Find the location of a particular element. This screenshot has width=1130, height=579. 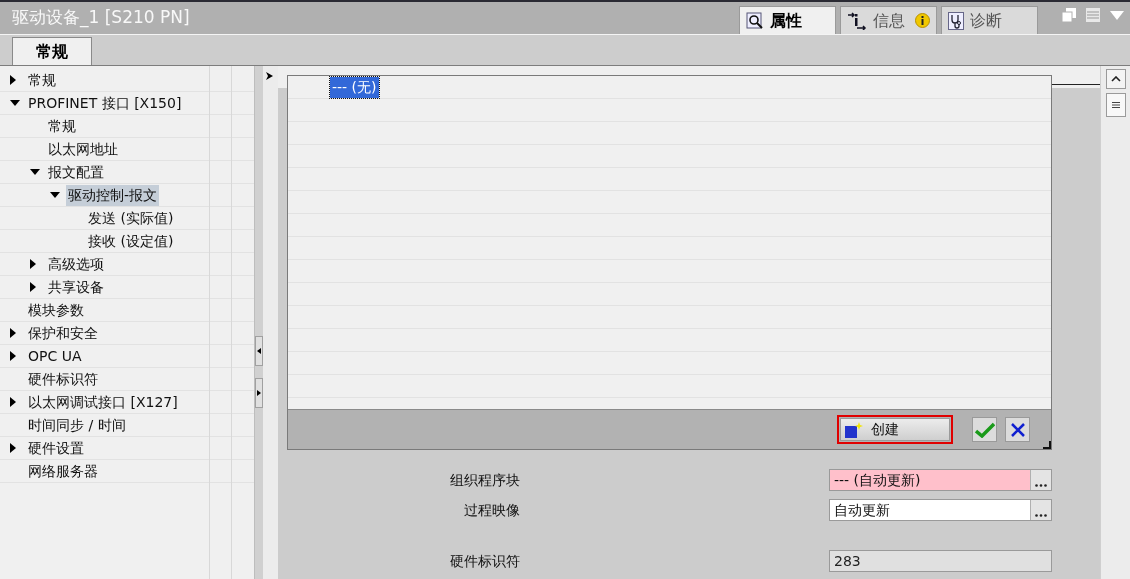

section-tab: 常规 is located at coordinates (52, 51).